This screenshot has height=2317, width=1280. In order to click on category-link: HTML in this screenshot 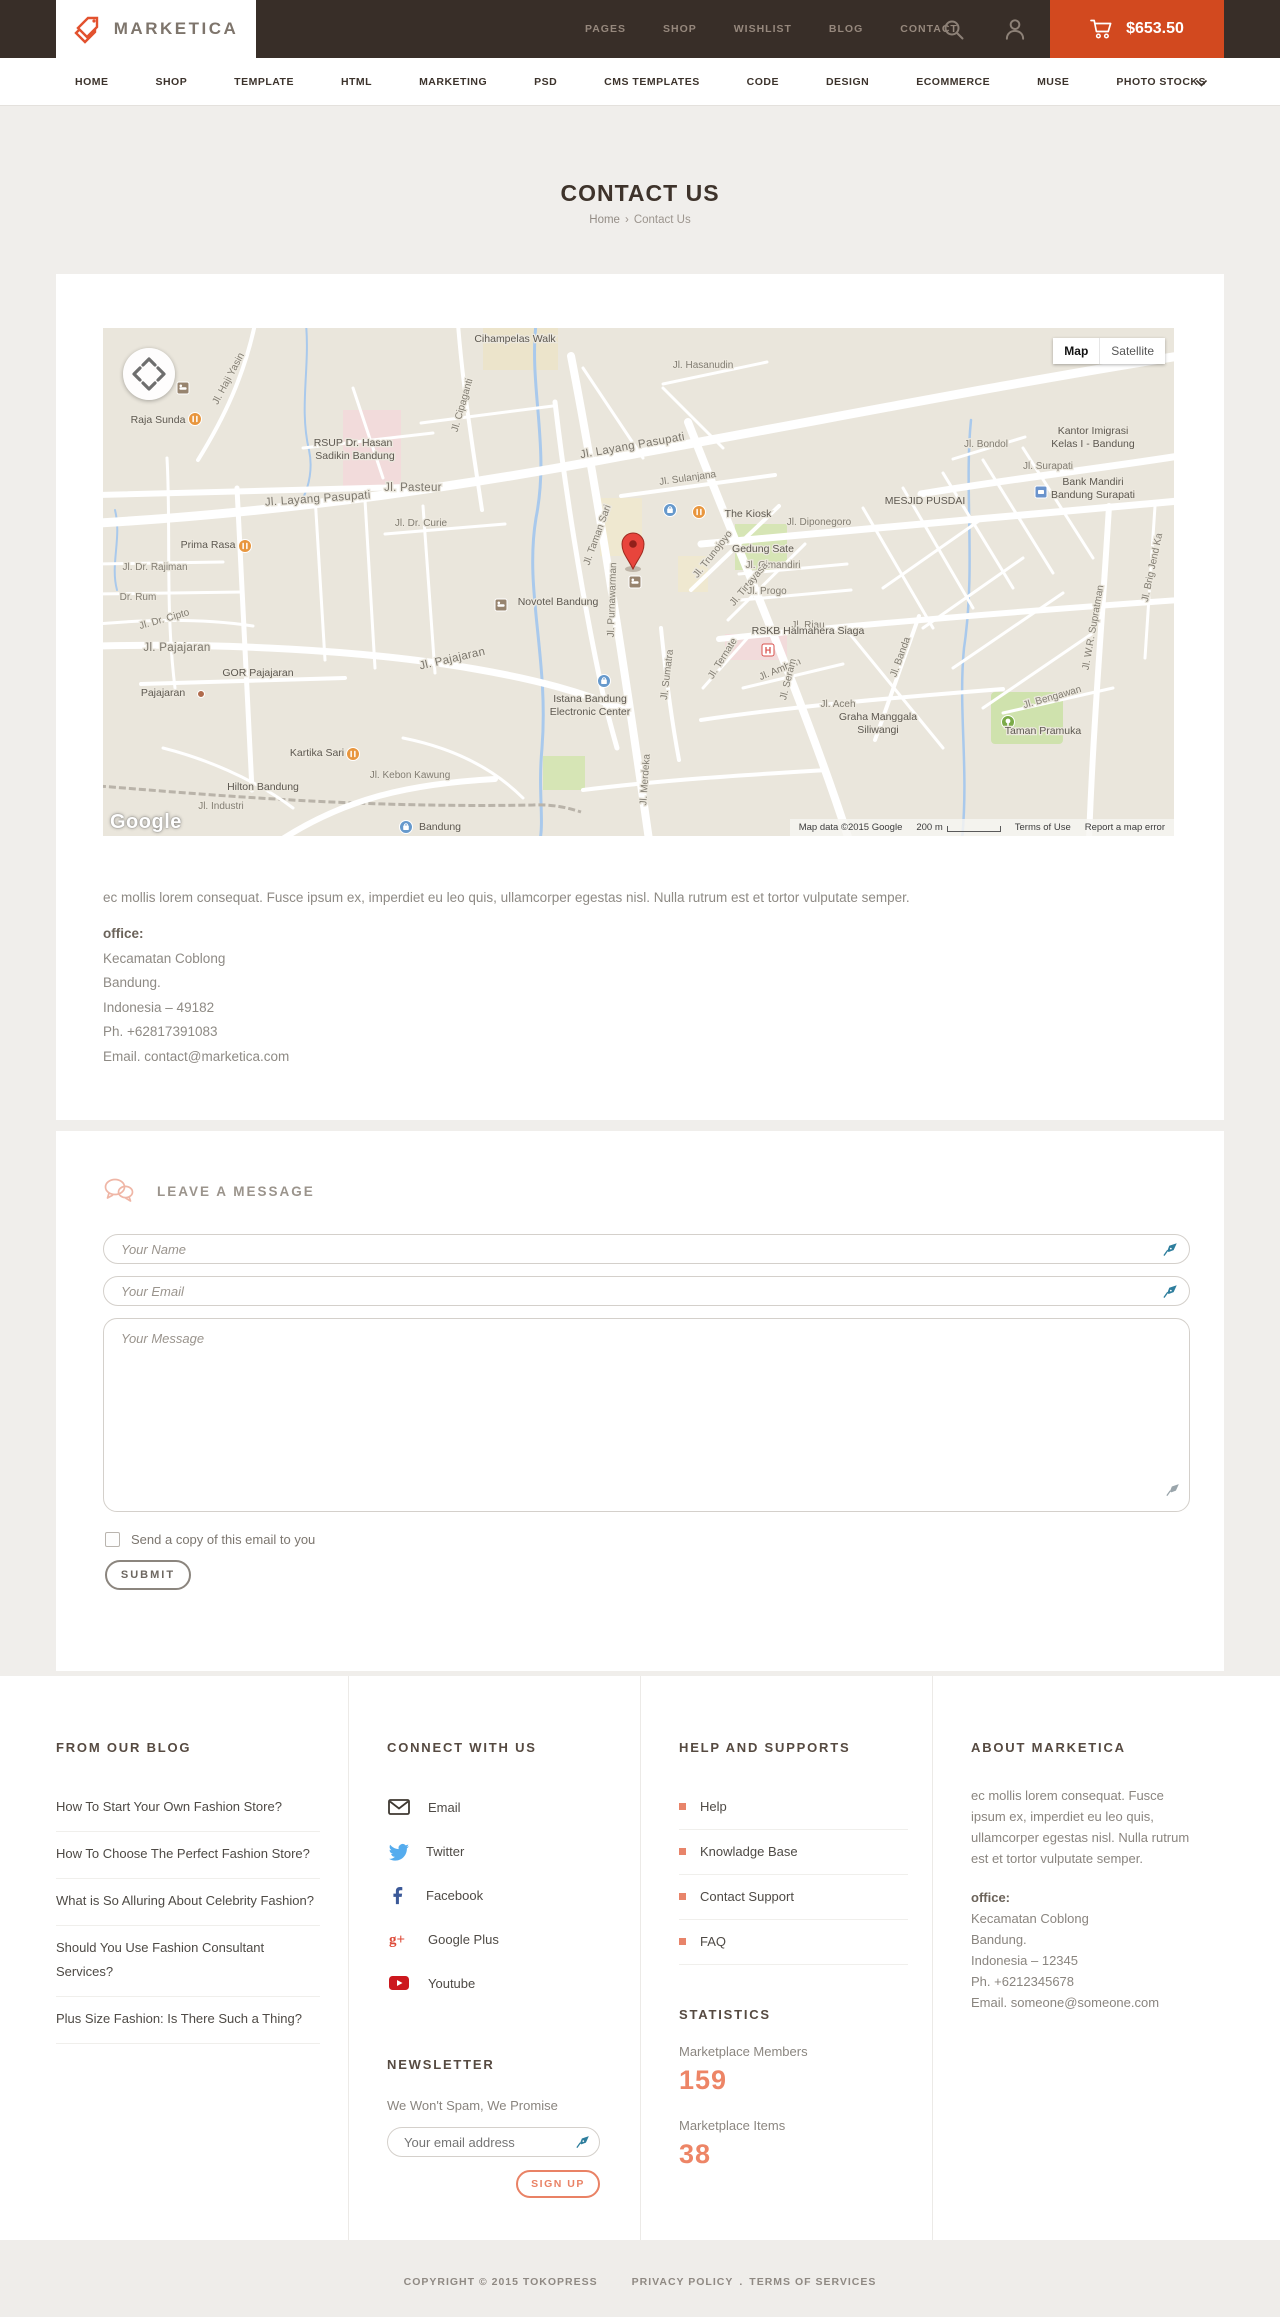, I will do `click(356, 82)`.